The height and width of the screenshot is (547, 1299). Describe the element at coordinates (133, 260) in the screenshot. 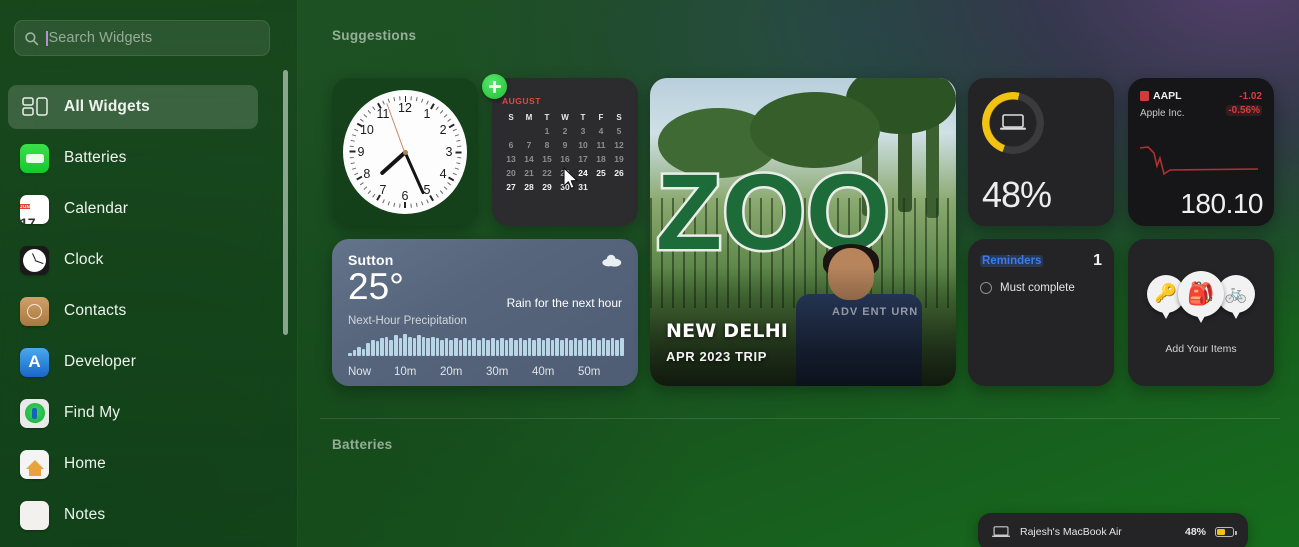

I see `sidebar-item-clock: Clock` at that location.